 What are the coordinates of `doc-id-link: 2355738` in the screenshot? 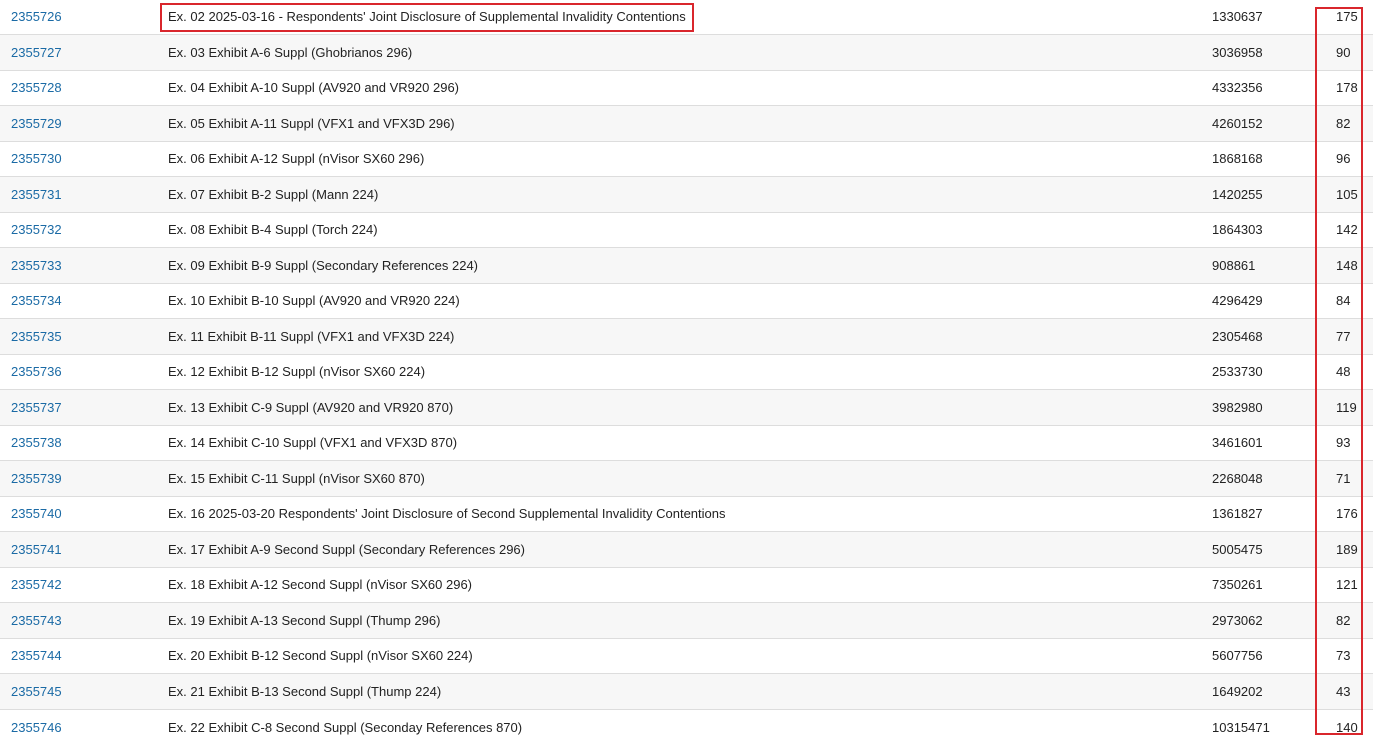 It's located at (36, 442).